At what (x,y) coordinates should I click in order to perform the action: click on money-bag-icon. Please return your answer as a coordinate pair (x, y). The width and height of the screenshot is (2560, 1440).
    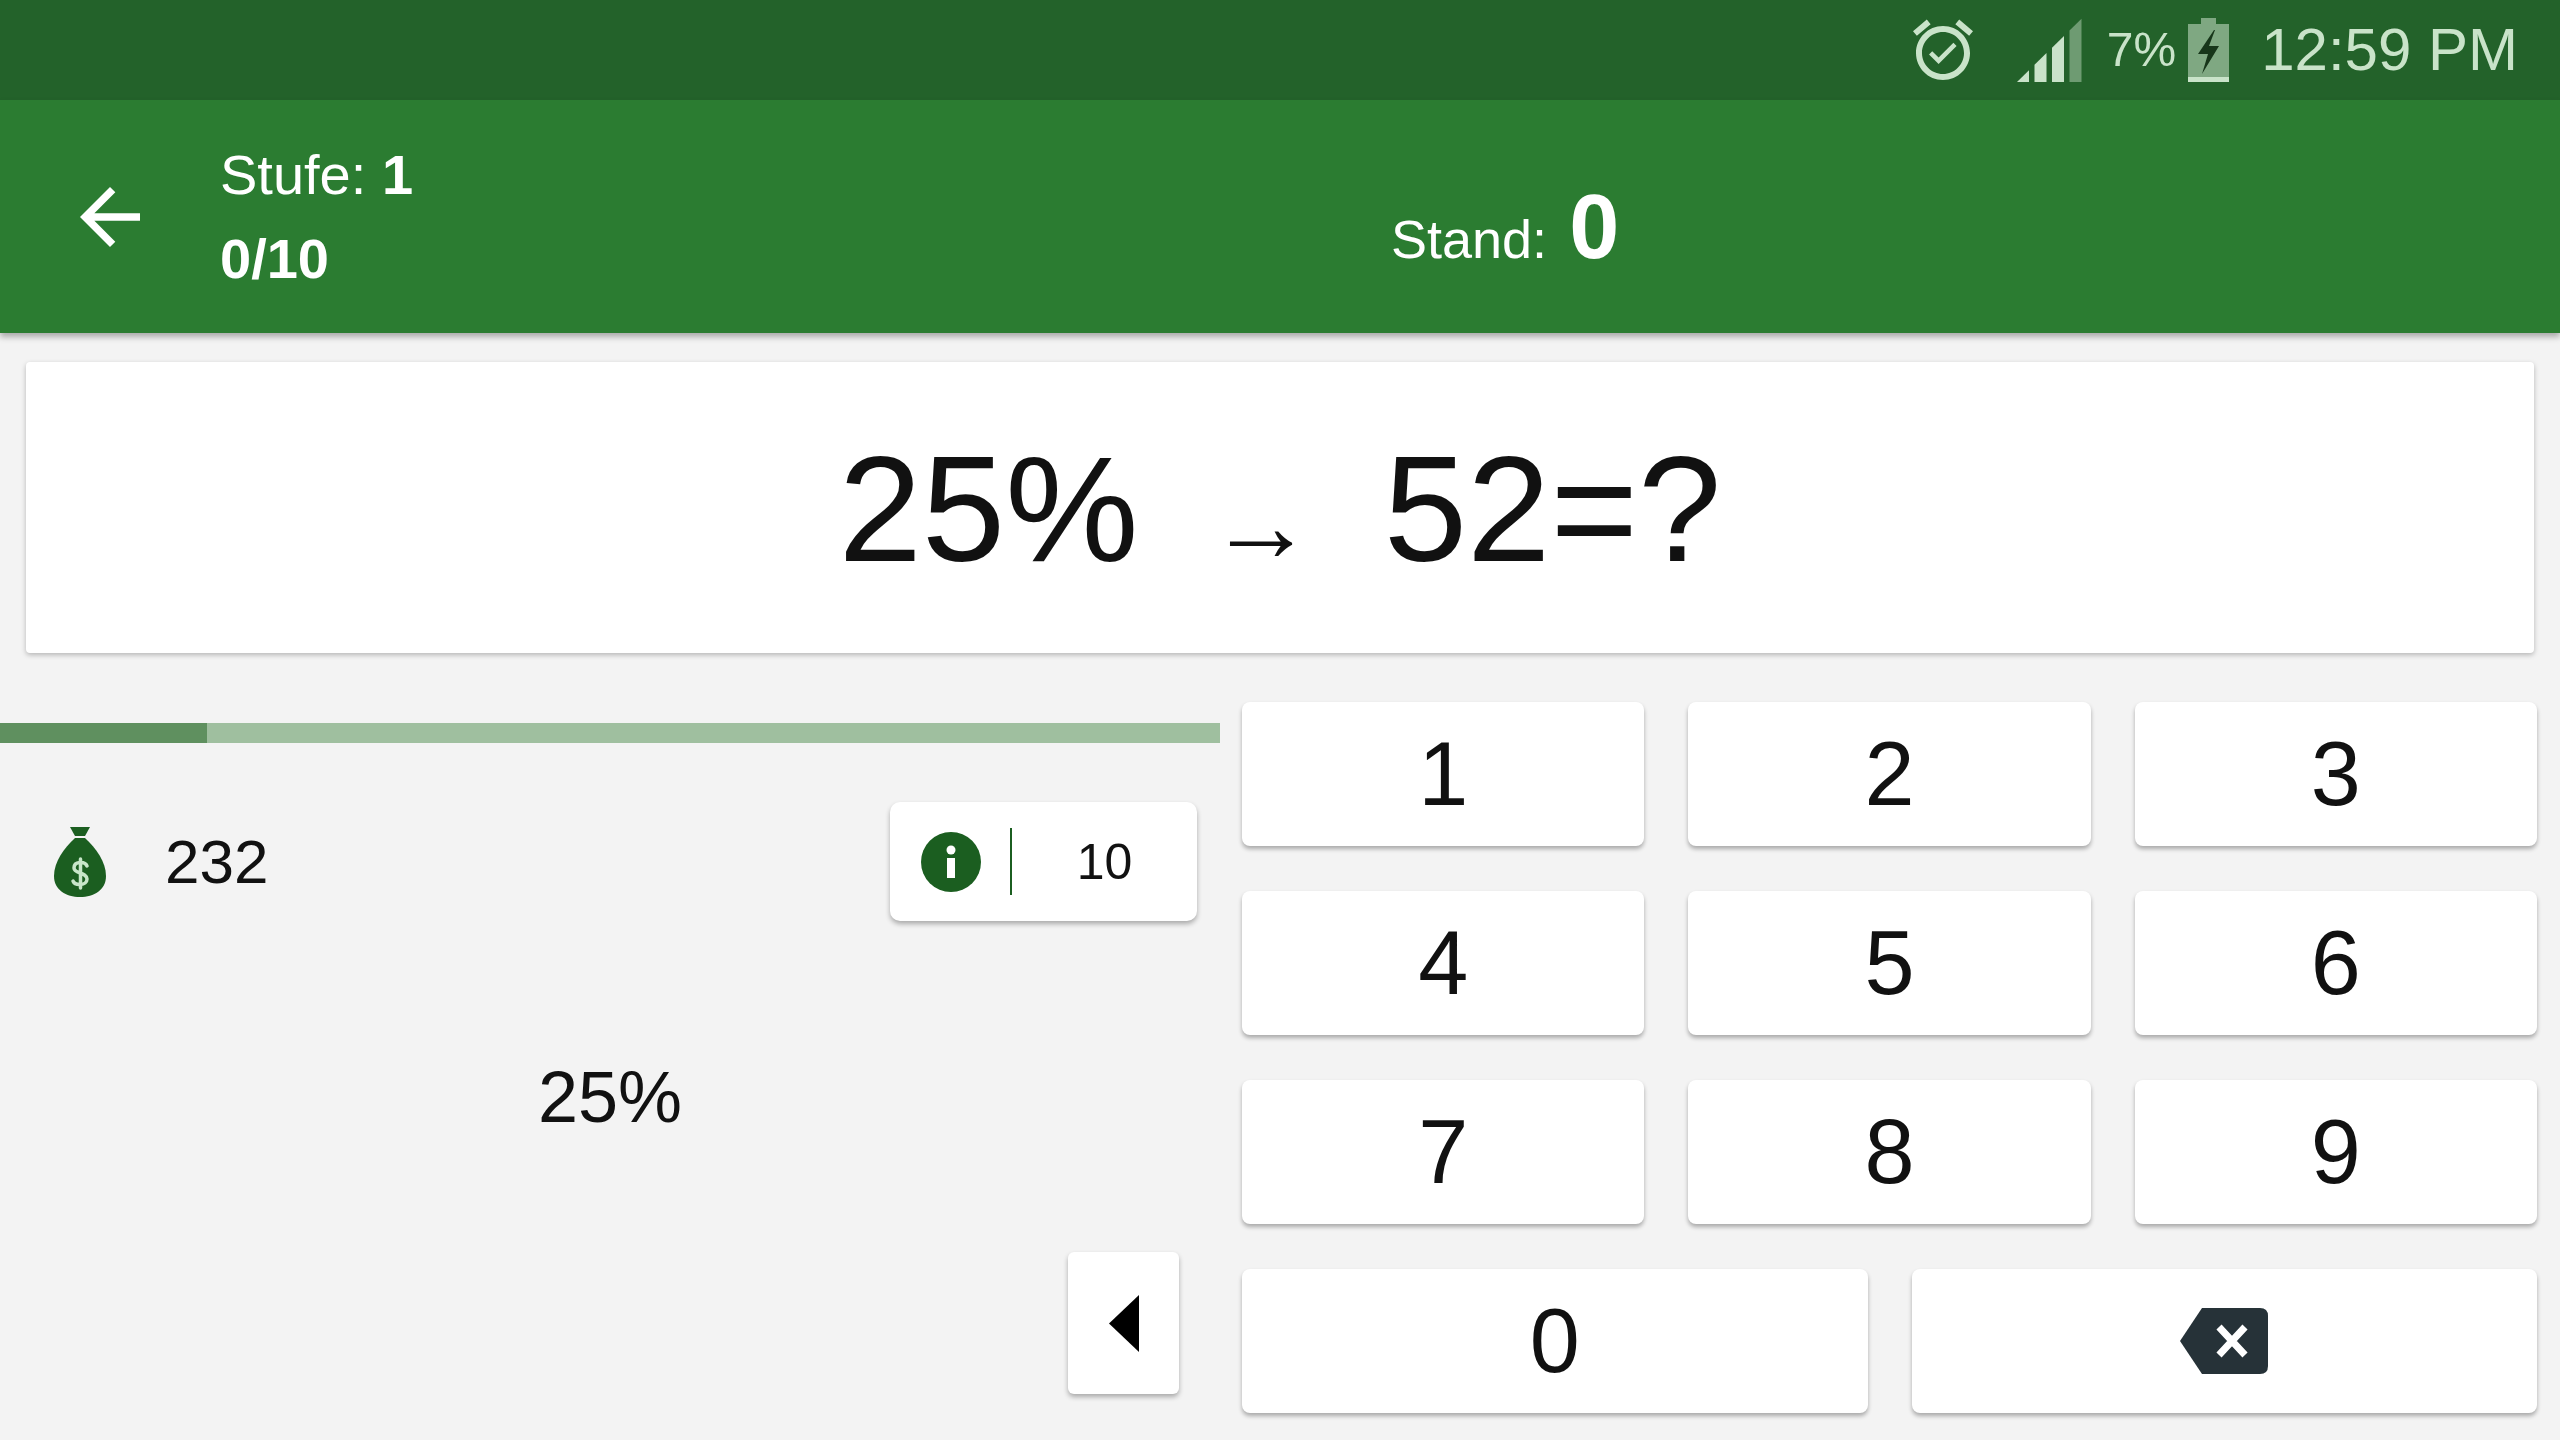
    Looking at the image, I should click on (80, 861).